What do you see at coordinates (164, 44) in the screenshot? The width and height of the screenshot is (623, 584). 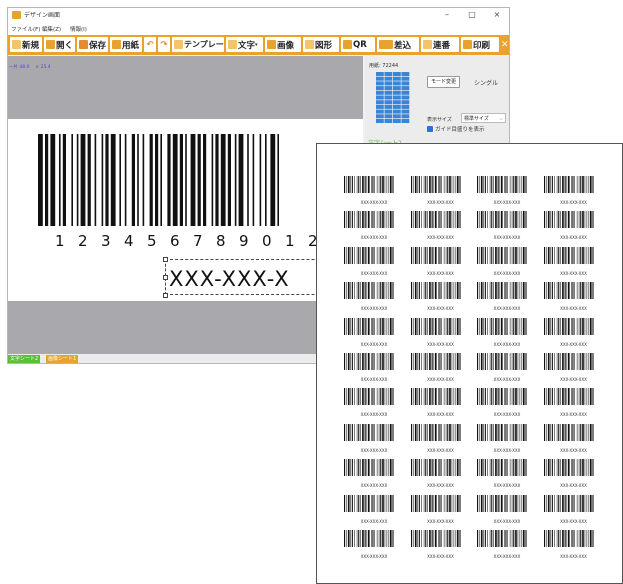 I see `redo-button: ↷` at bounding box center [164, 44].